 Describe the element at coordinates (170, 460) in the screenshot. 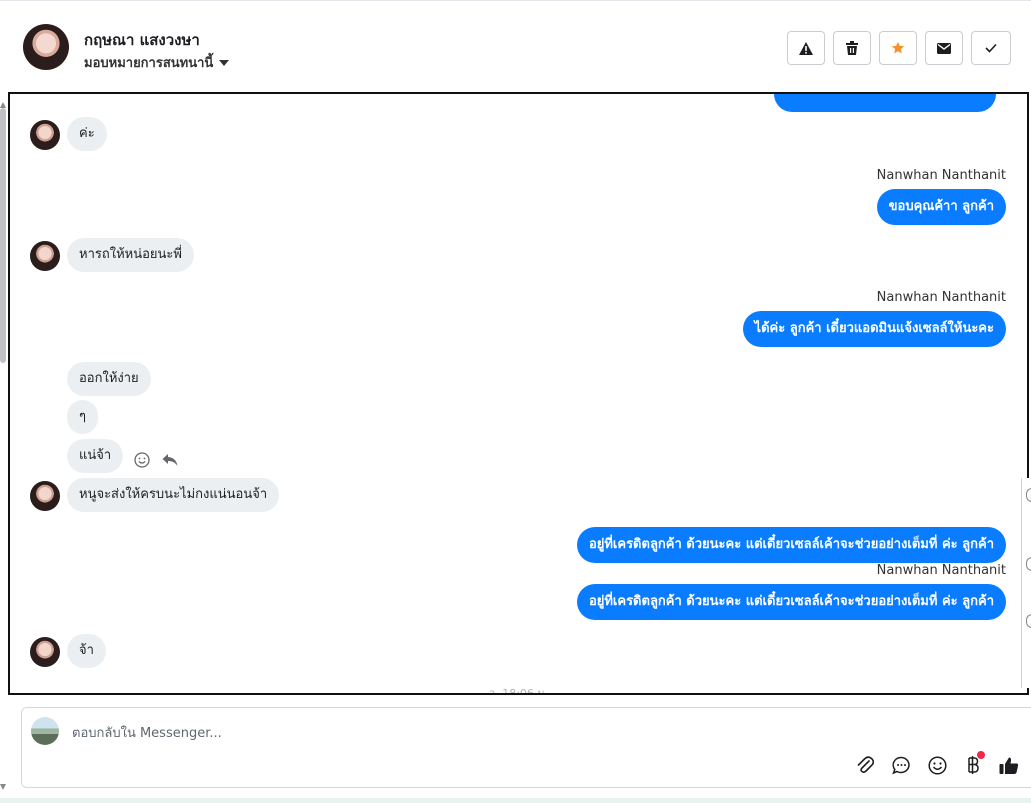

I see `reply-icon` at that location.